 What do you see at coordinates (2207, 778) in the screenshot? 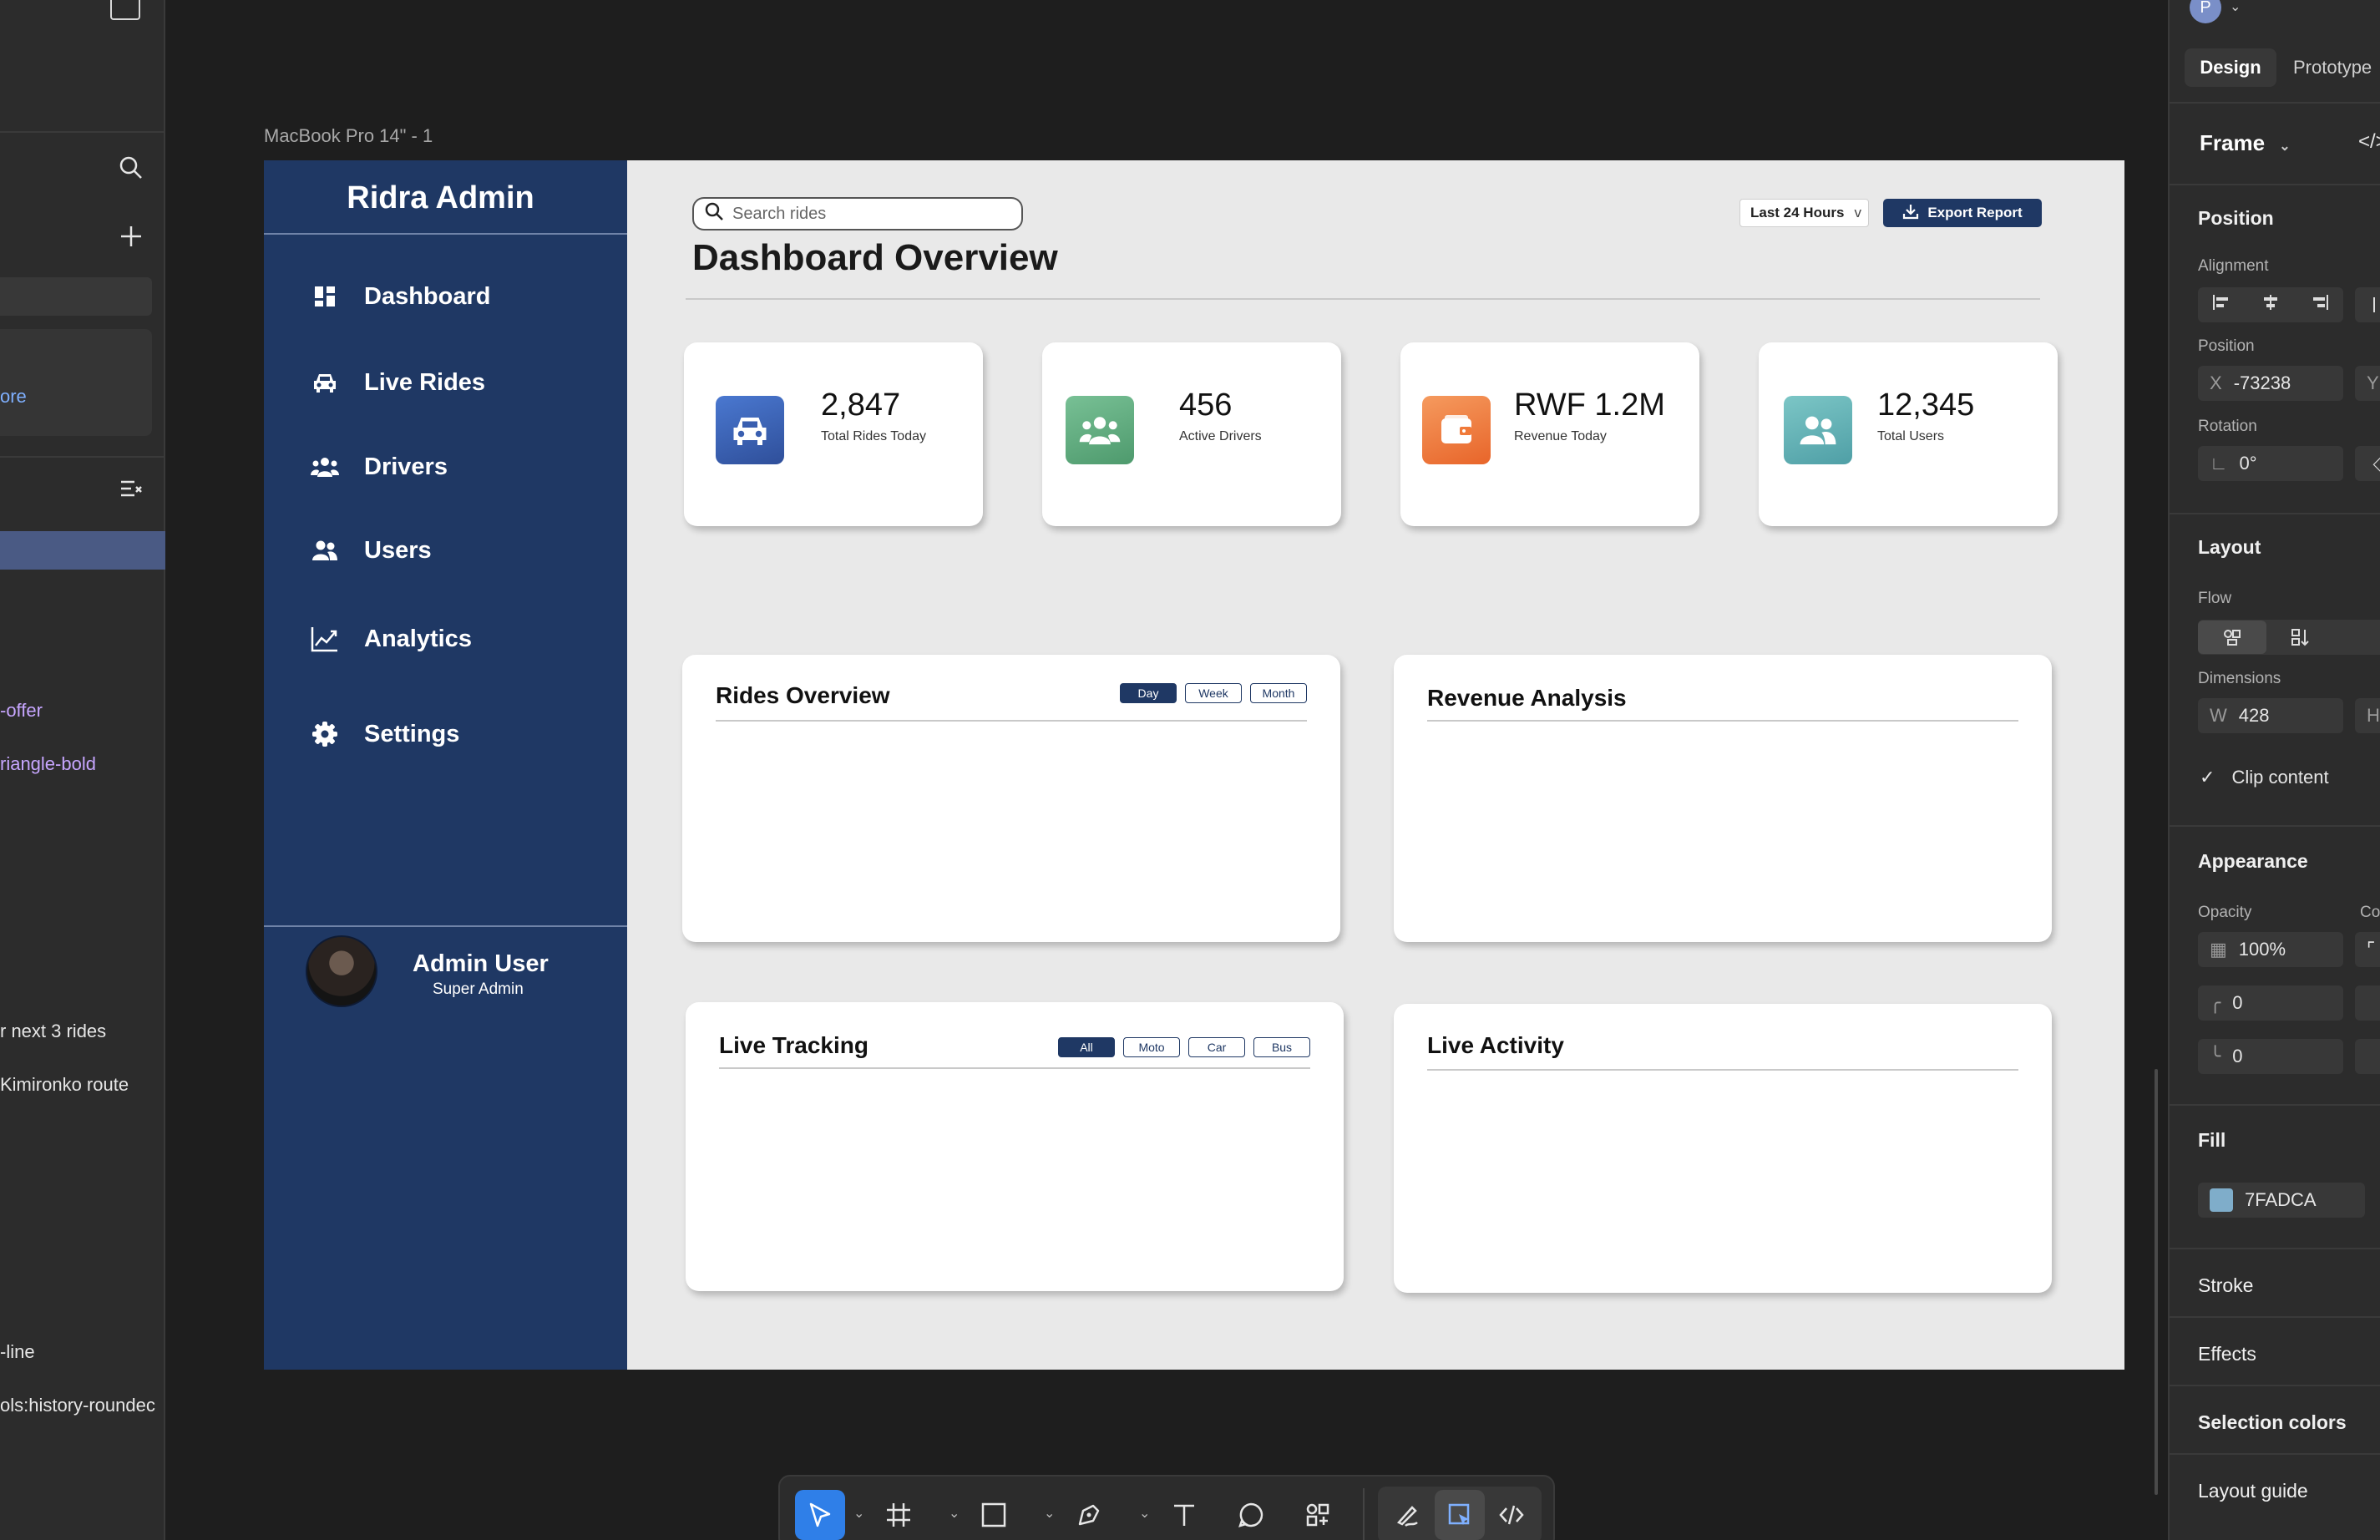
I see `checkmark-icon: ✓` at bounding box center [2207, 778].